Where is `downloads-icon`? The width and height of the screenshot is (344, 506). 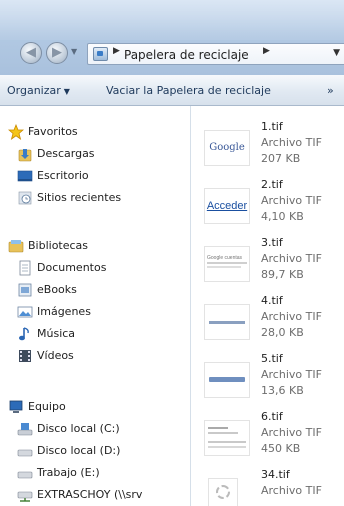 downloads-icon is located at coordinates (25, 155).